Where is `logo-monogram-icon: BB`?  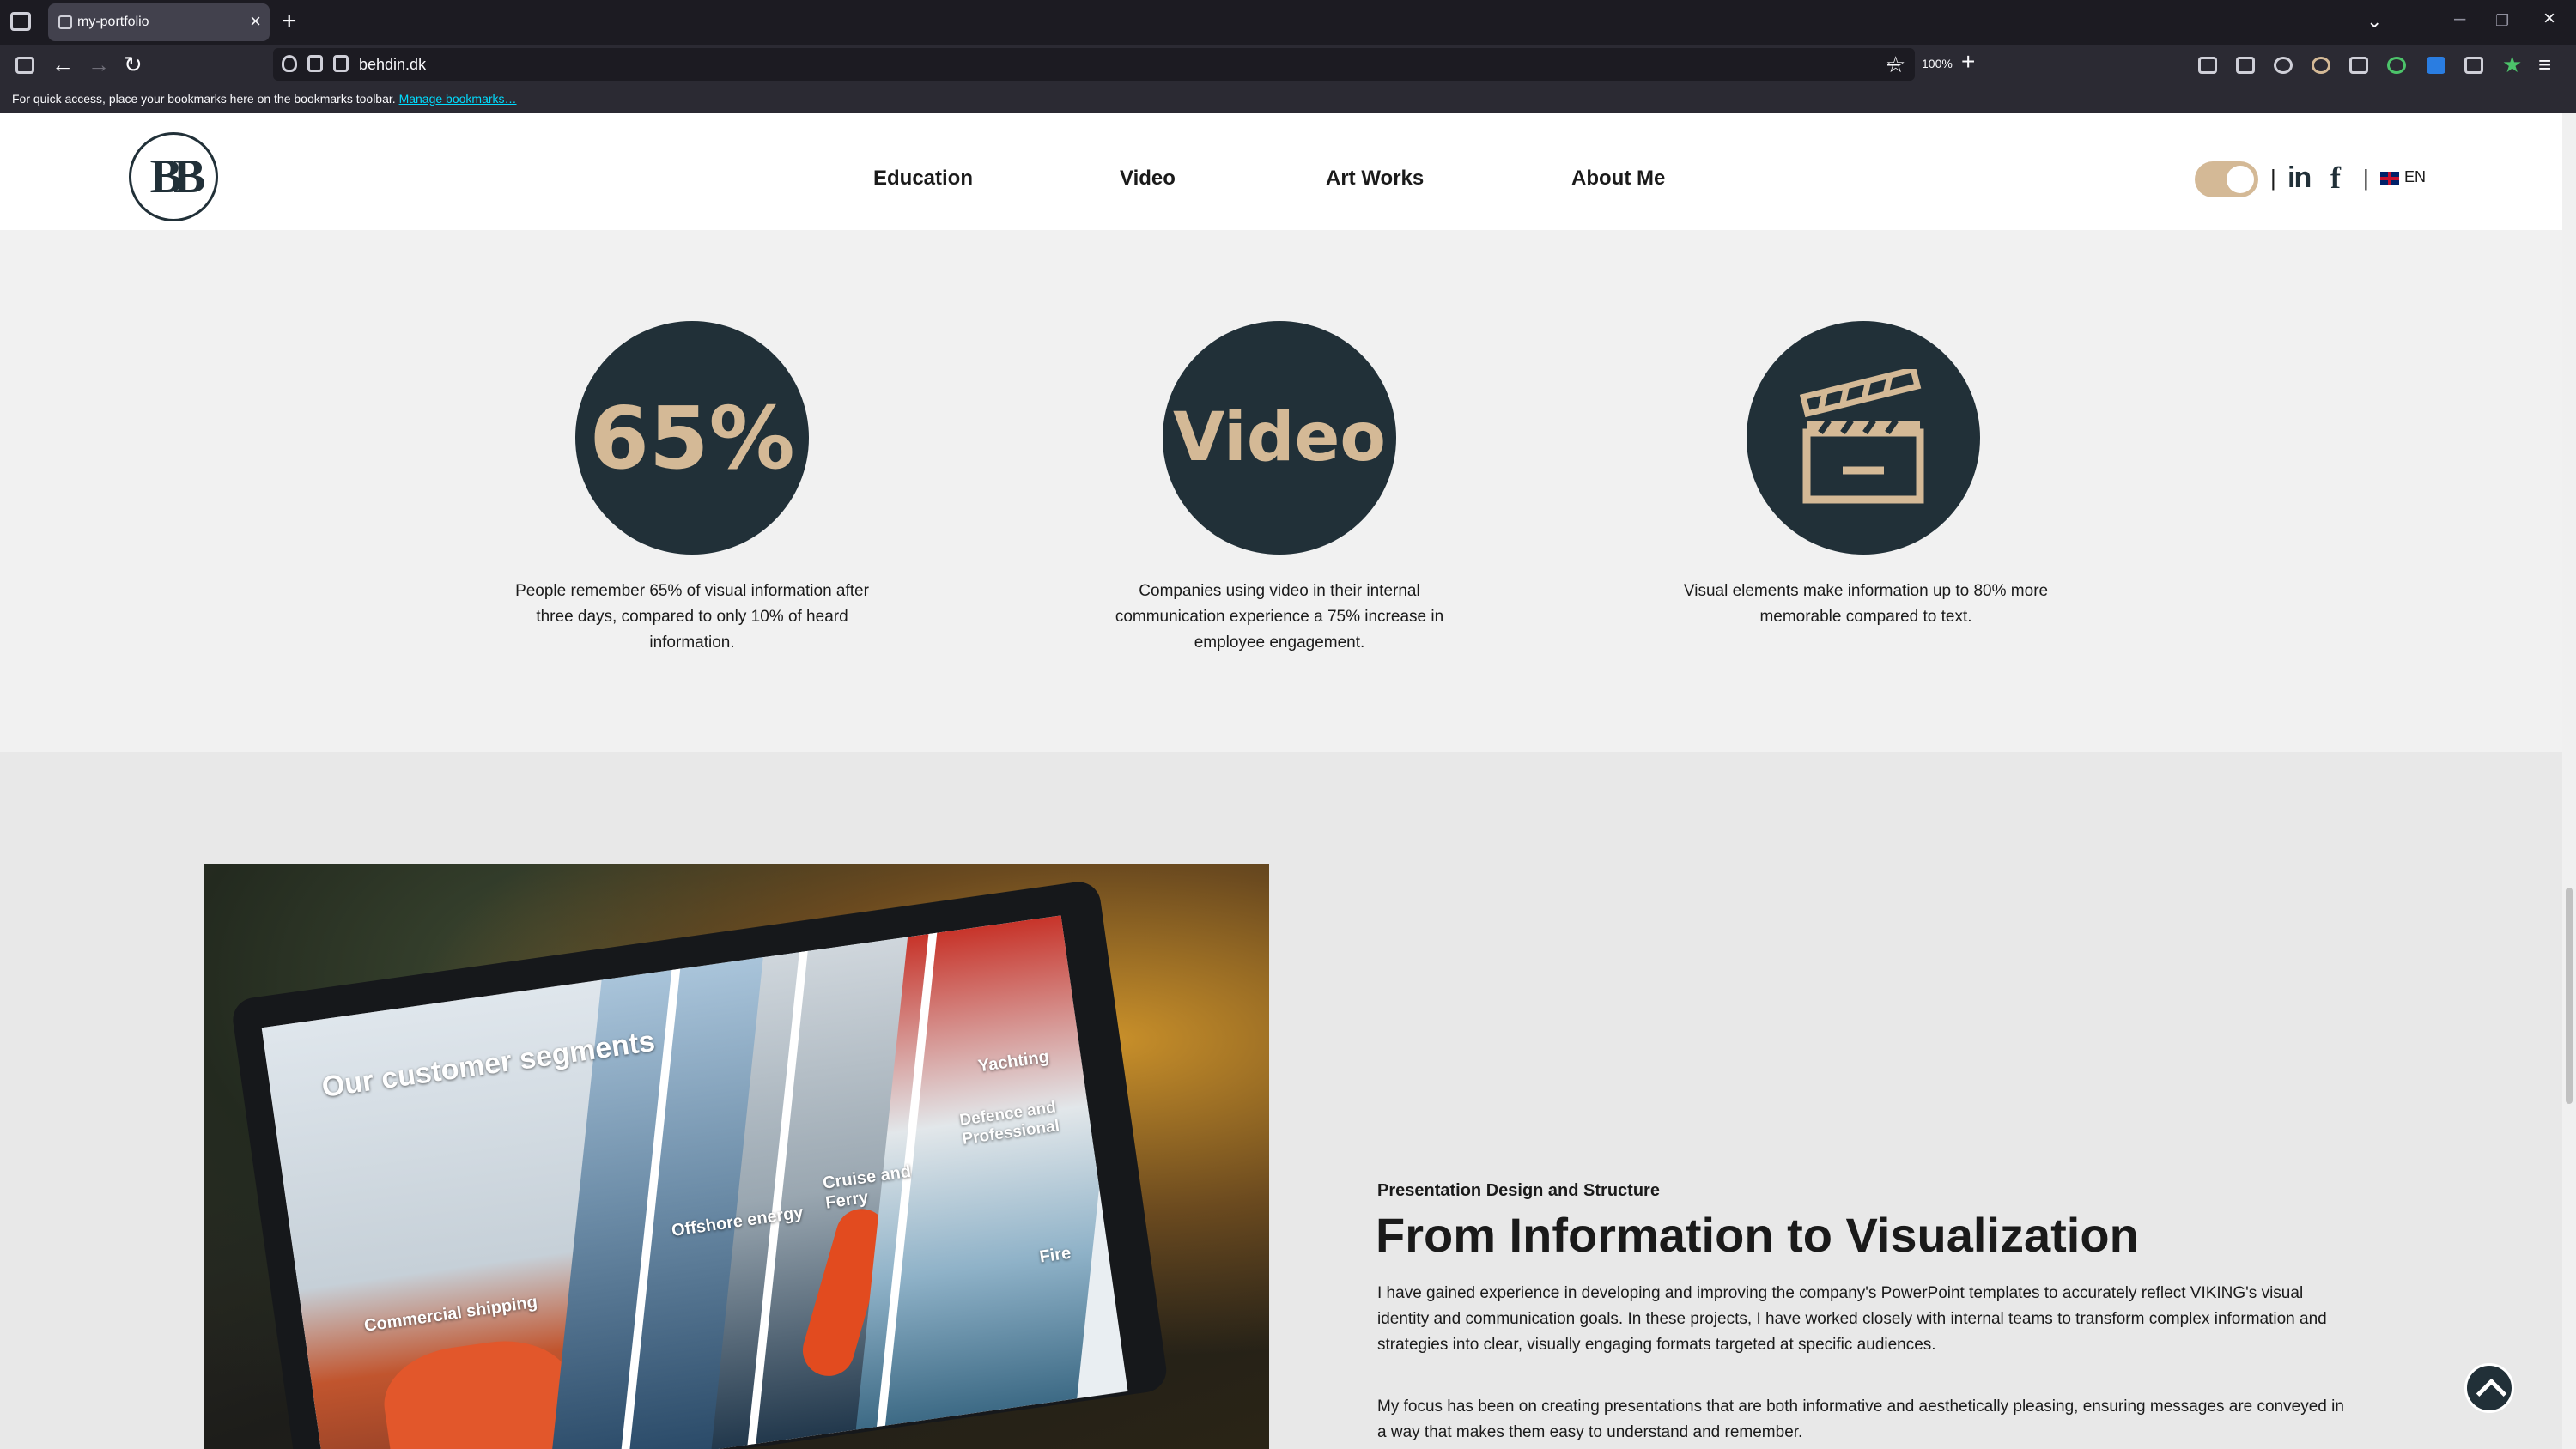 logo-monogram-icon: BB is located at coordinates (177, 176).